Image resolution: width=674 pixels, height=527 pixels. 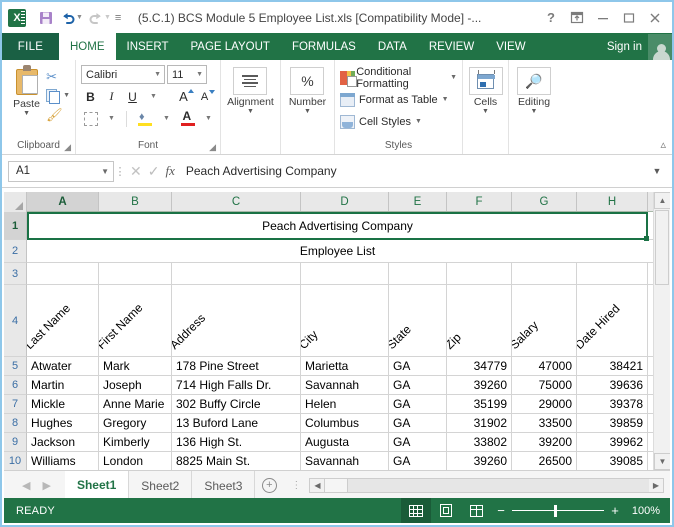 I want to click on cell-A8: Hughes, so click(x=63, y=423).